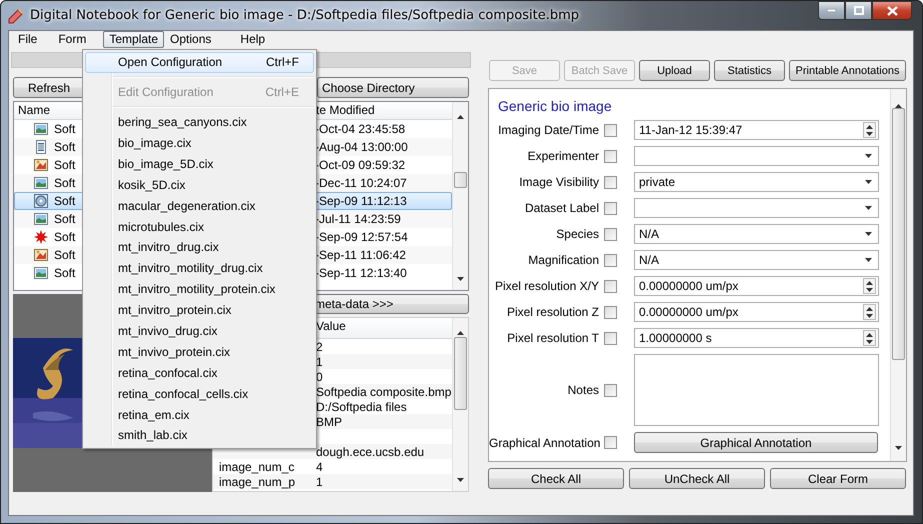 The width and height of the screenshot is (923, 524). I want to click on field-label: Pixel resolution Z, so click(552, 312).